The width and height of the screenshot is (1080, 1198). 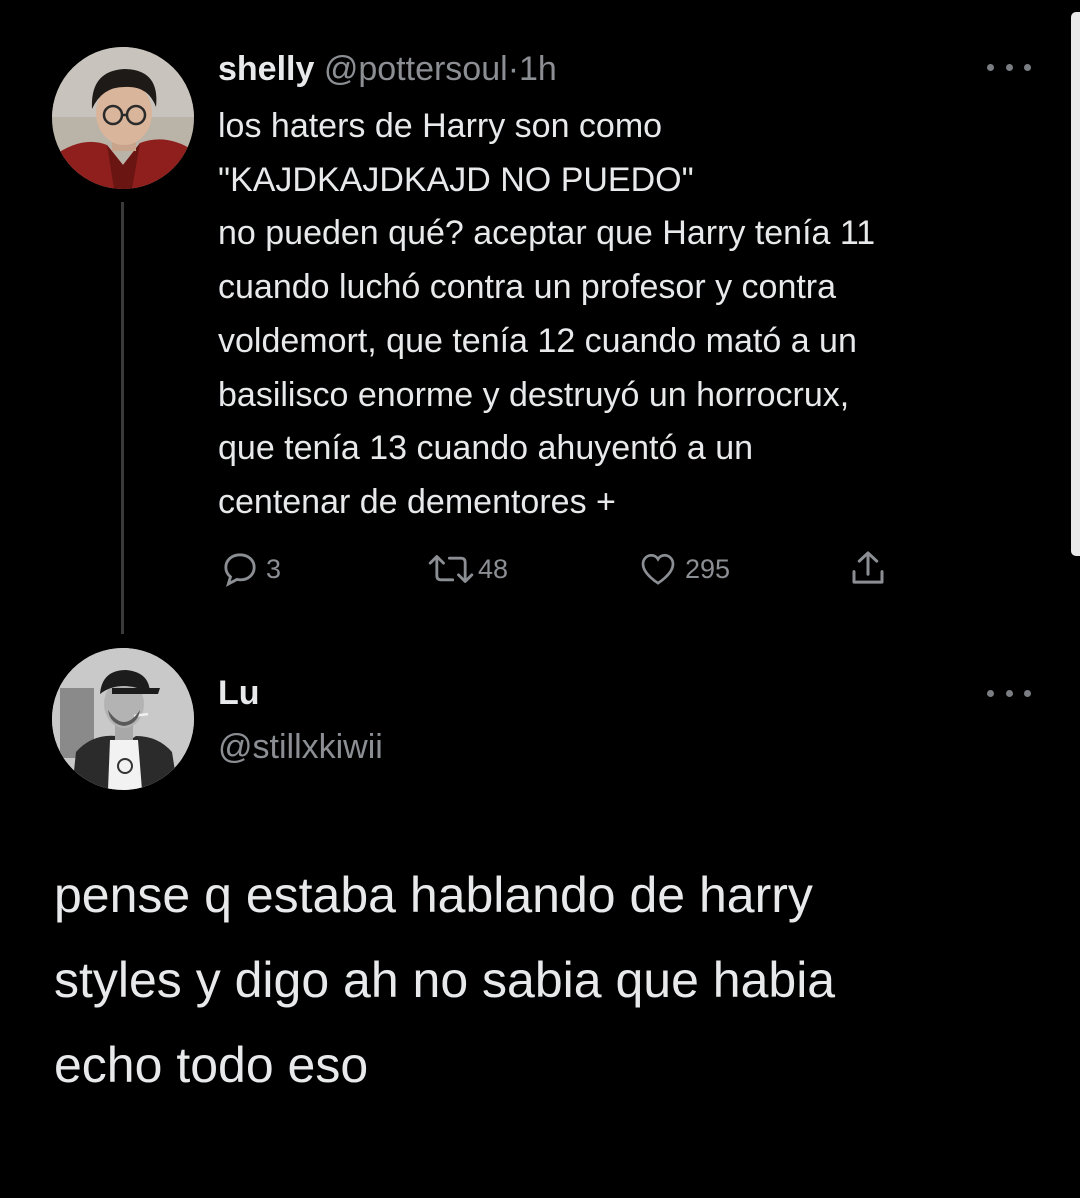 What do you see at coordinates (123, 719) in the screenshot?
I see `reply-author-avatar` at bounding box center [123, 719].